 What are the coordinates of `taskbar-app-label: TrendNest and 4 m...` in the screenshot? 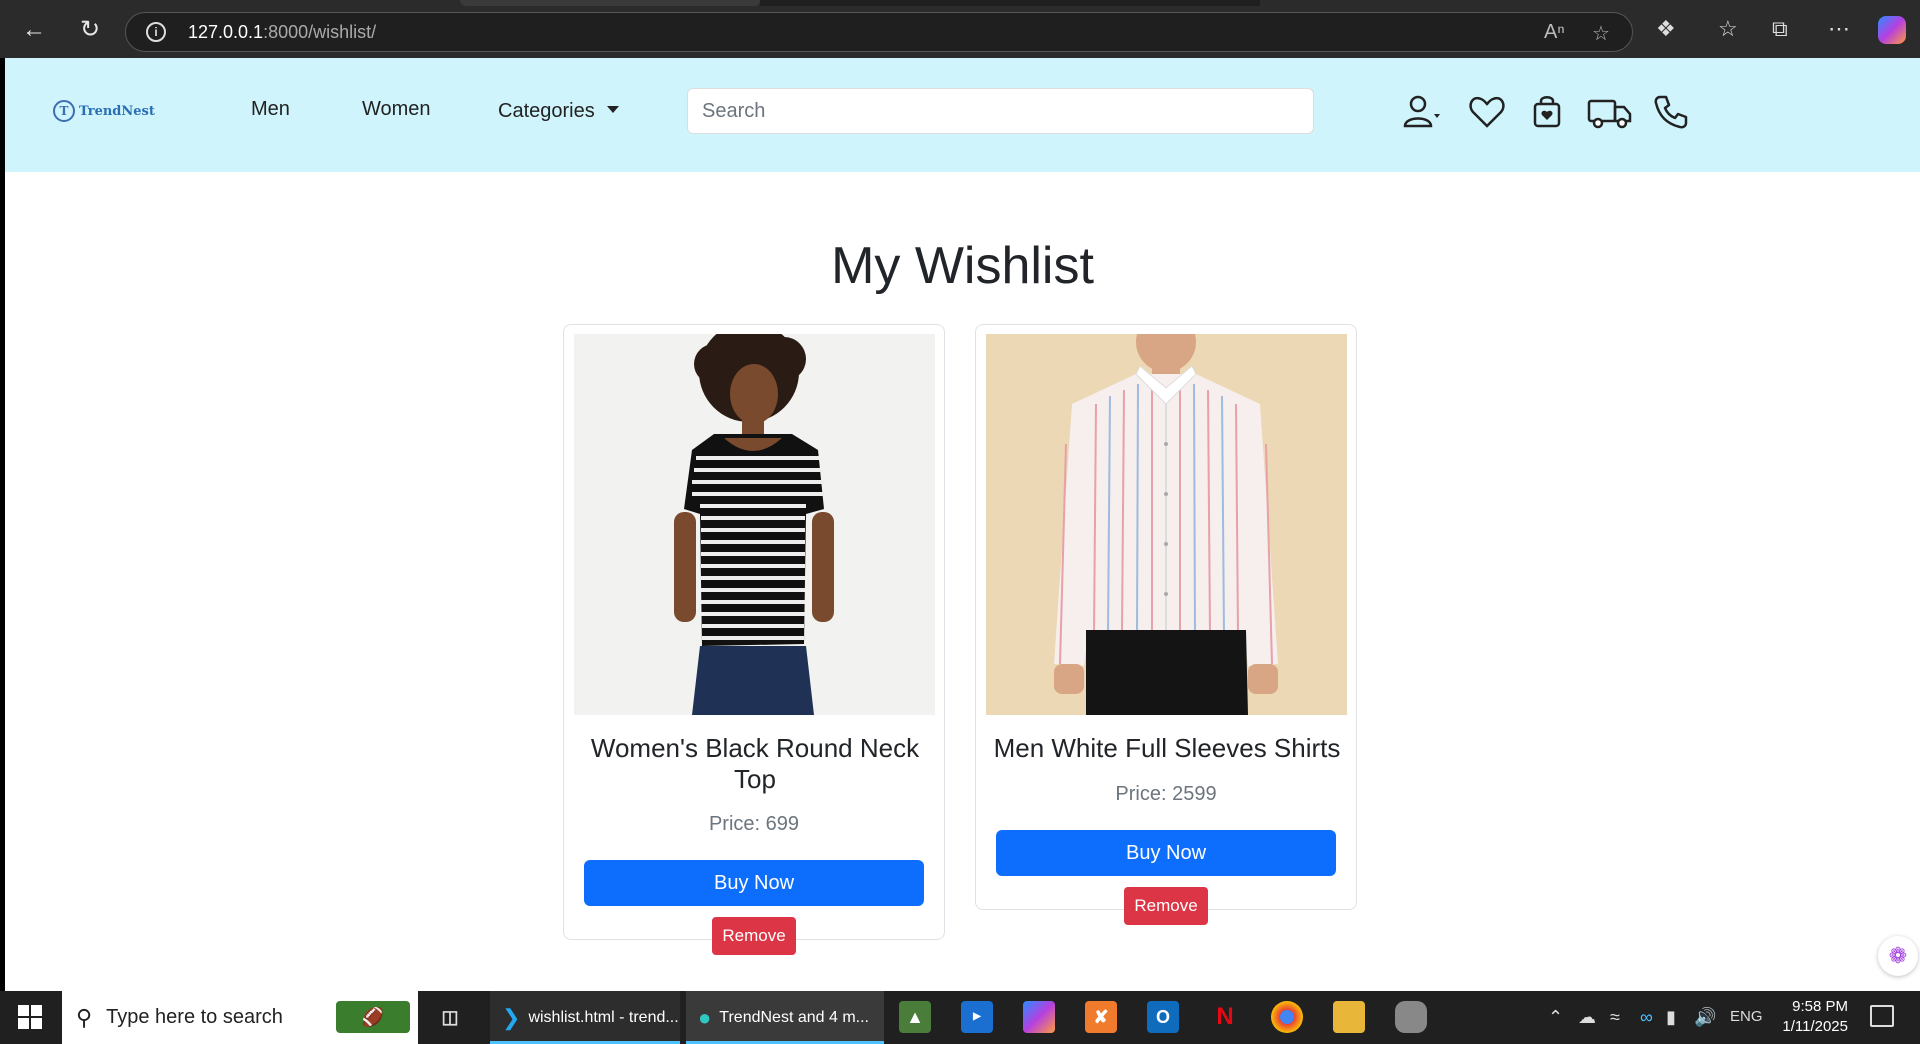 It's located at (794, 1017).